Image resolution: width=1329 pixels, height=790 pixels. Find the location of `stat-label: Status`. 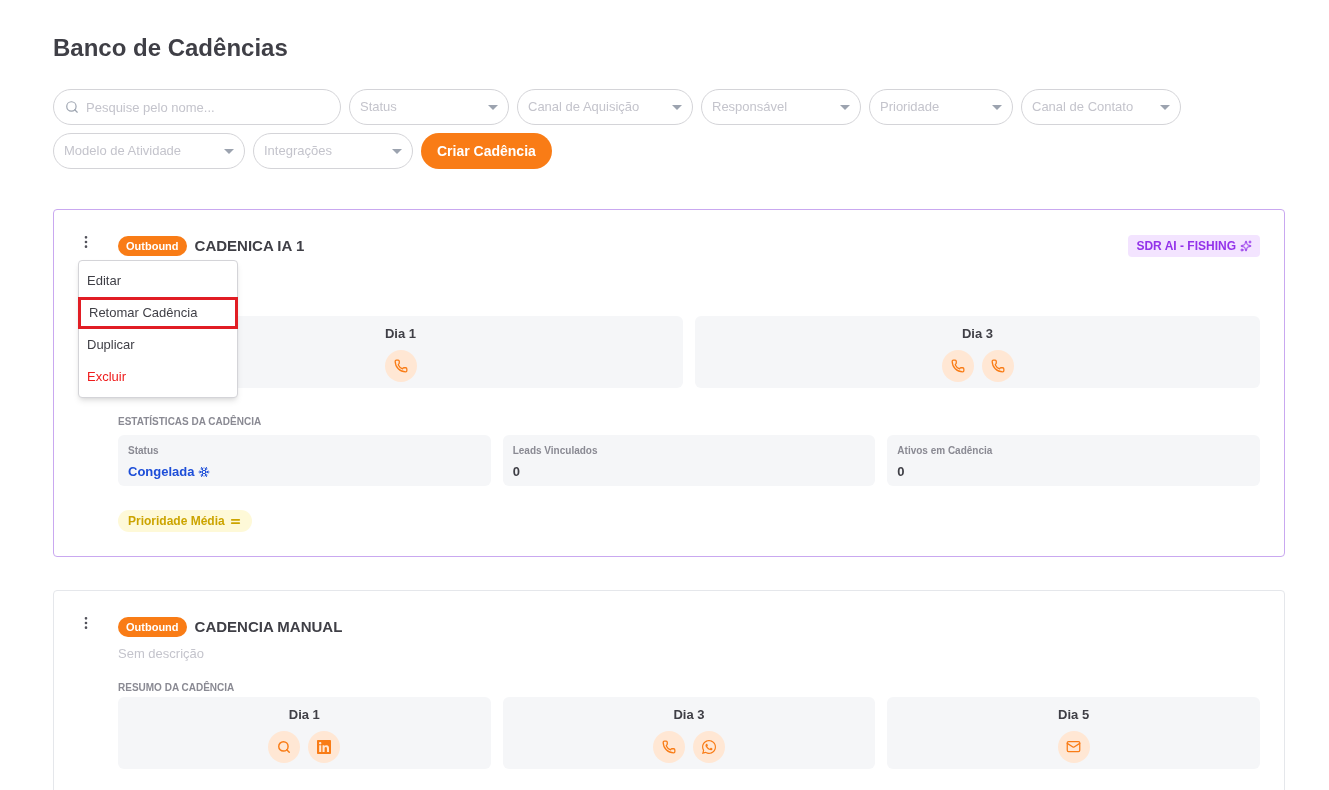

stat-label: Status is located at coordinates (144, 451).